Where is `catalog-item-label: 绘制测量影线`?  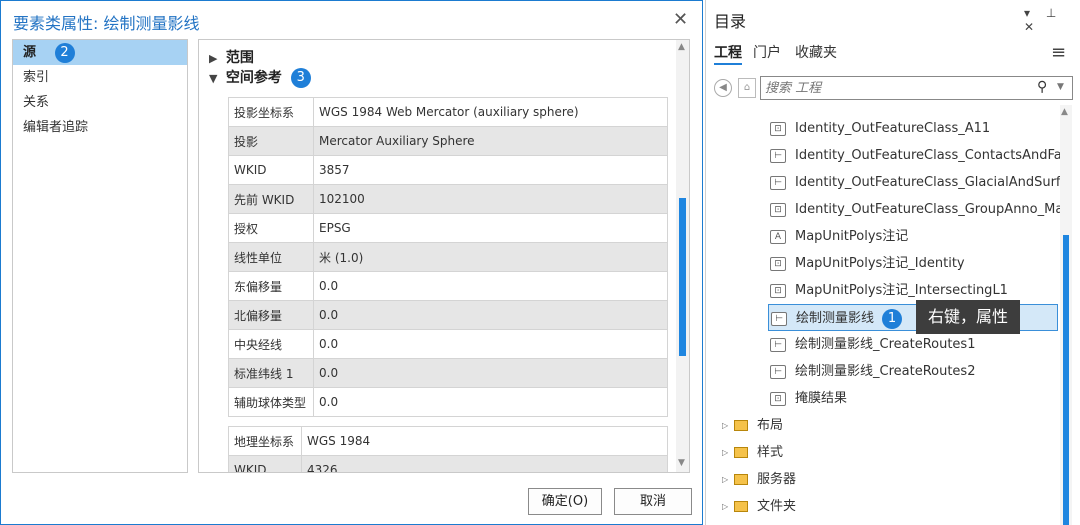 catalog-item-label: 绘制测量影线 is located at coordinates (835, 318).